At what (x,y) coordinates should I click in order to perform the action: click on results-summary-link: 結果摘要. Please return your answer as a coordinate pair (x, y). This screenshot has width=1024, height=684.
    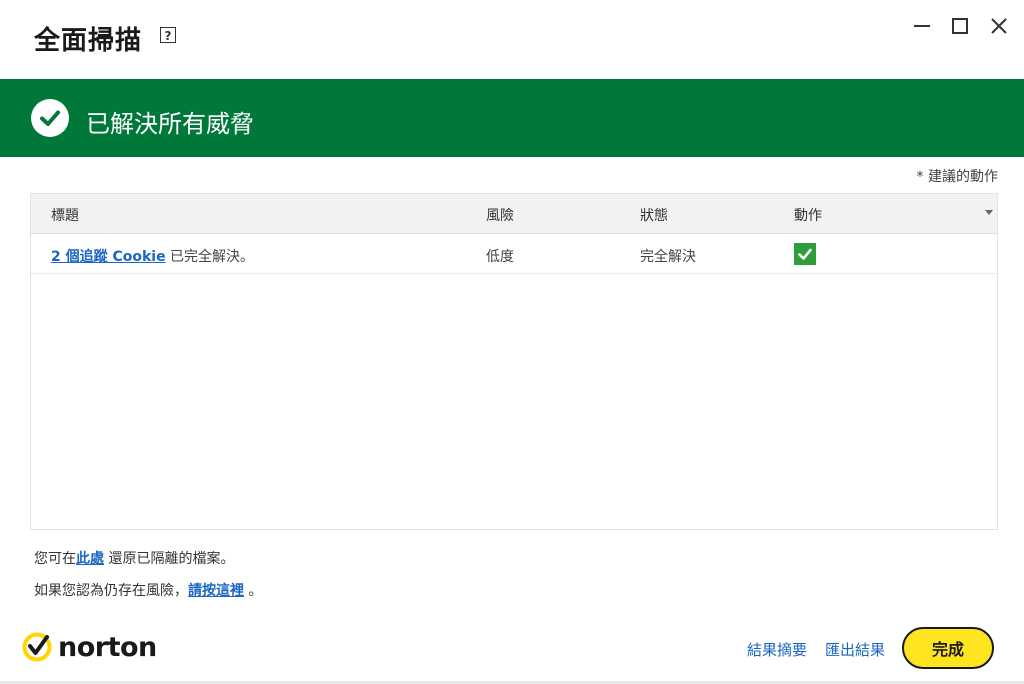
    Looking at the image, I should click on (777, 649).